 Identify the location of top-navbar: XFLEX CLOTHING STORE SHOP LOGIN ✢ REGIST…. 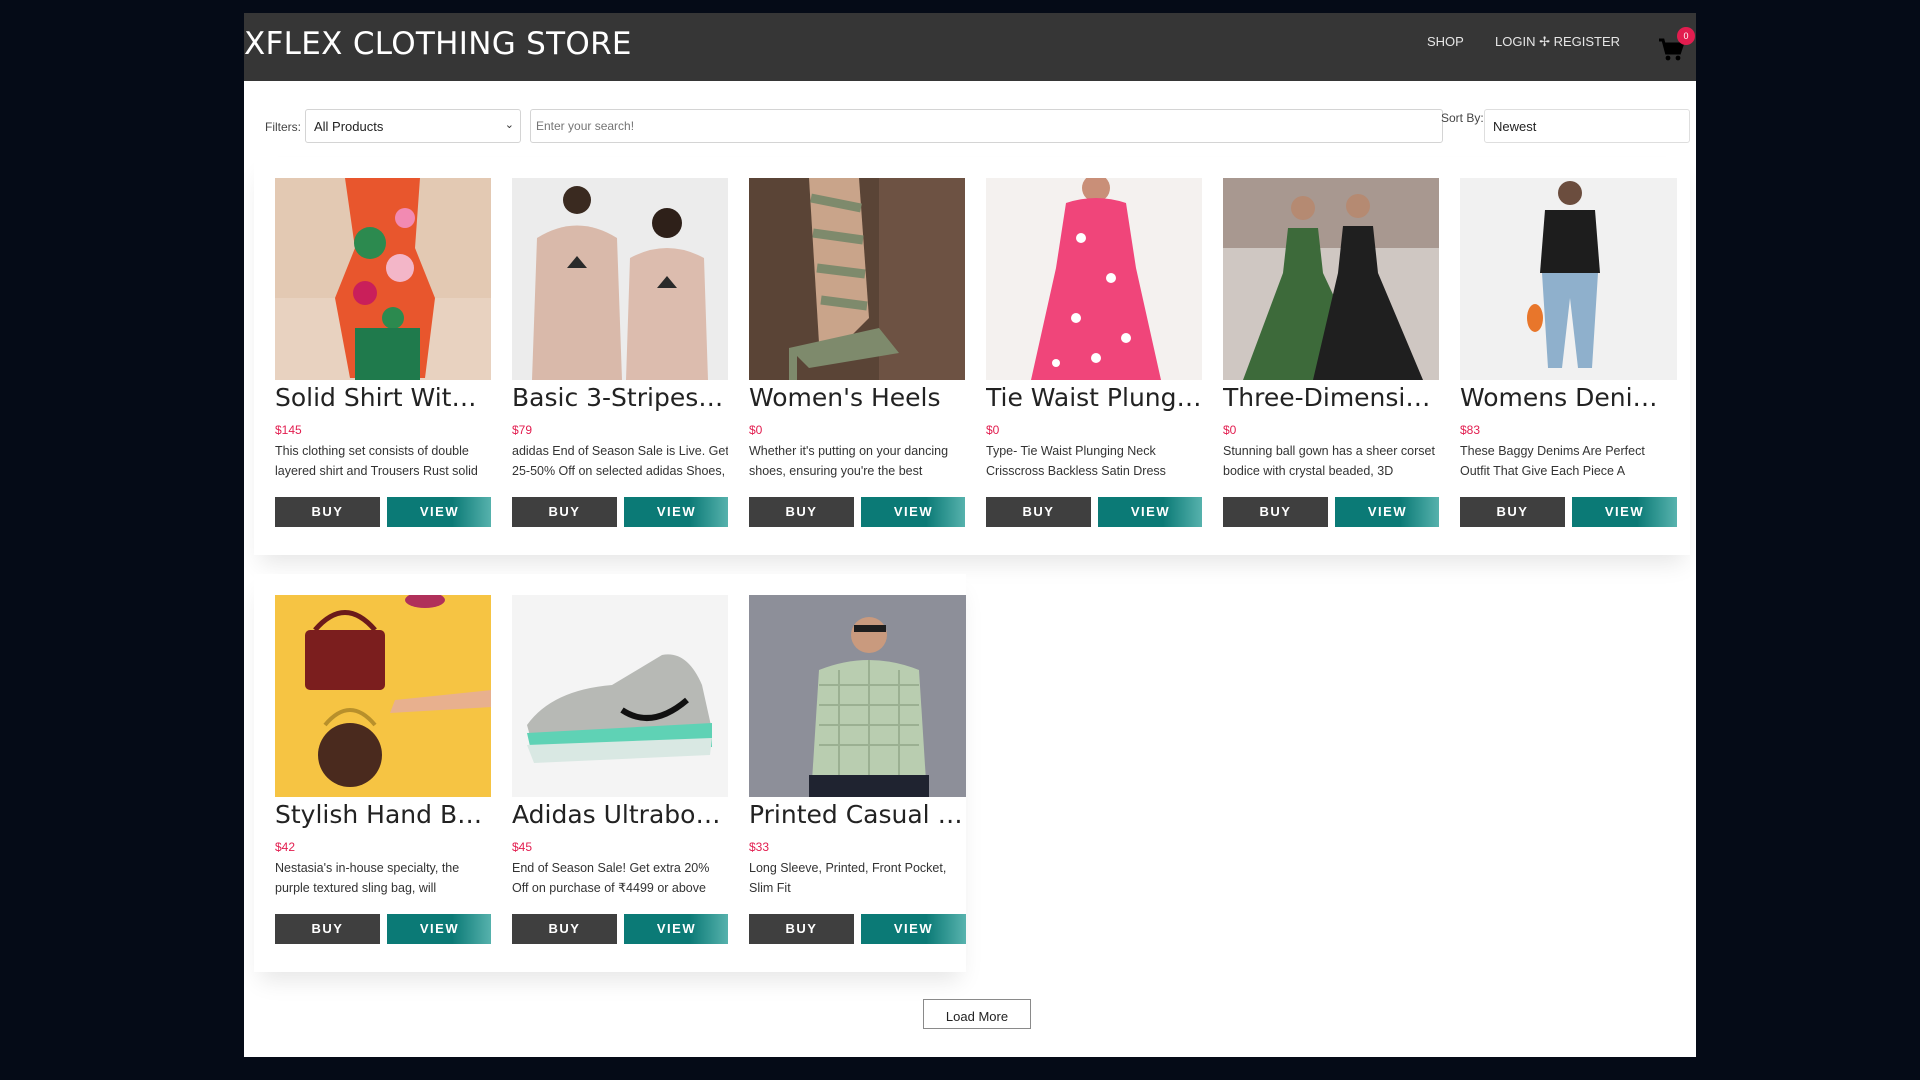
(970, 47).